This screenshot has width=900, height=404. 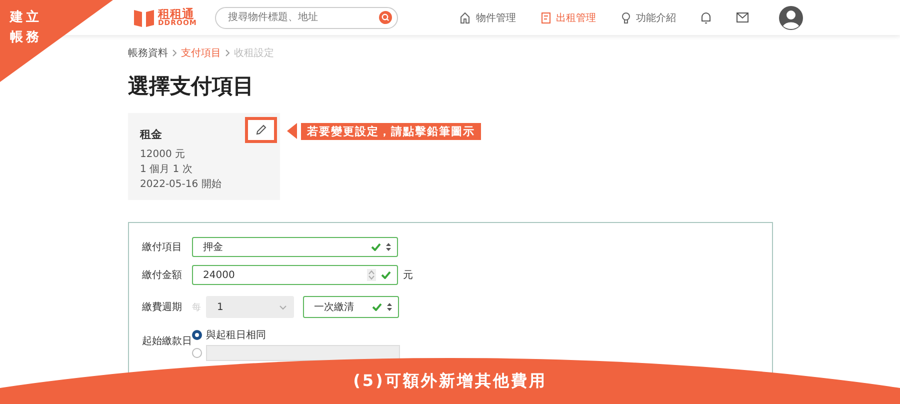 What do you see at coordinates (162, 247) in the screenshot?
I see `field-label: 繳付項目` at bounding box center [162, 247].